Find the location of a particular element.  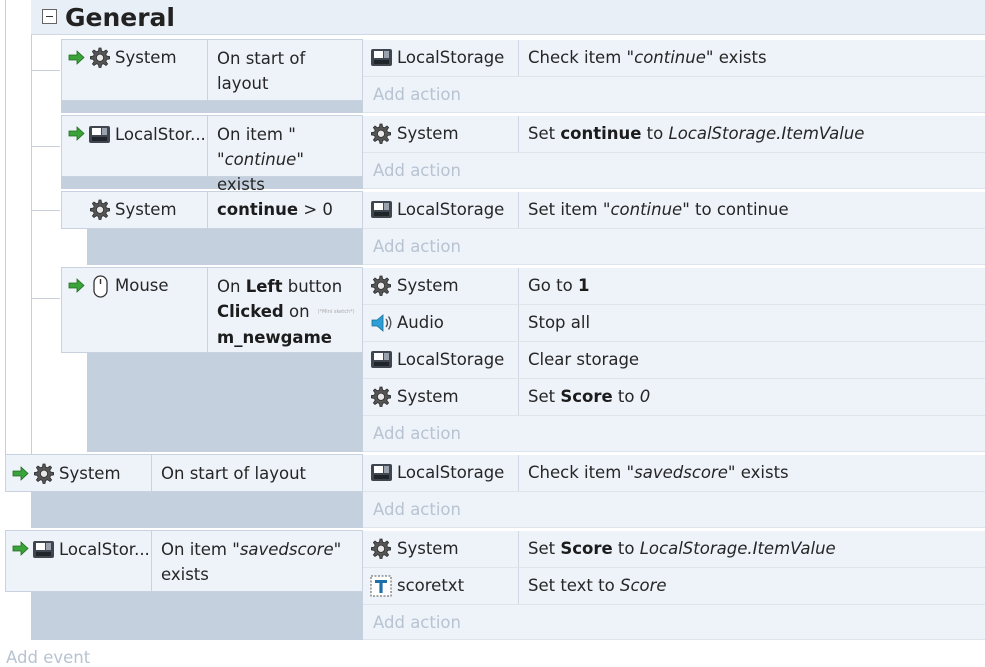

condition-text: On item "savedscore" exists is located at coordinates (251, 562).